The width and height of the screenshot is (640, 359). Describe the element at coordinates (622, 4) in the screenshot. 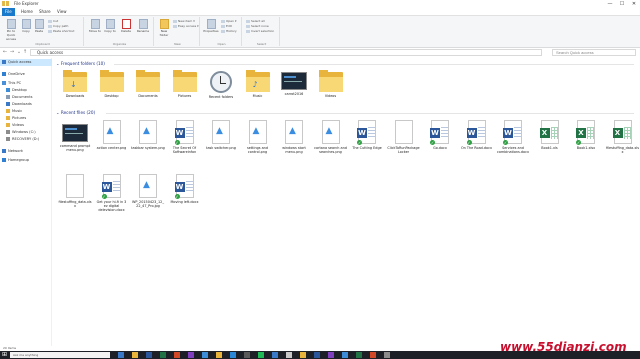

I see `maximize-button: ☐` at that location.